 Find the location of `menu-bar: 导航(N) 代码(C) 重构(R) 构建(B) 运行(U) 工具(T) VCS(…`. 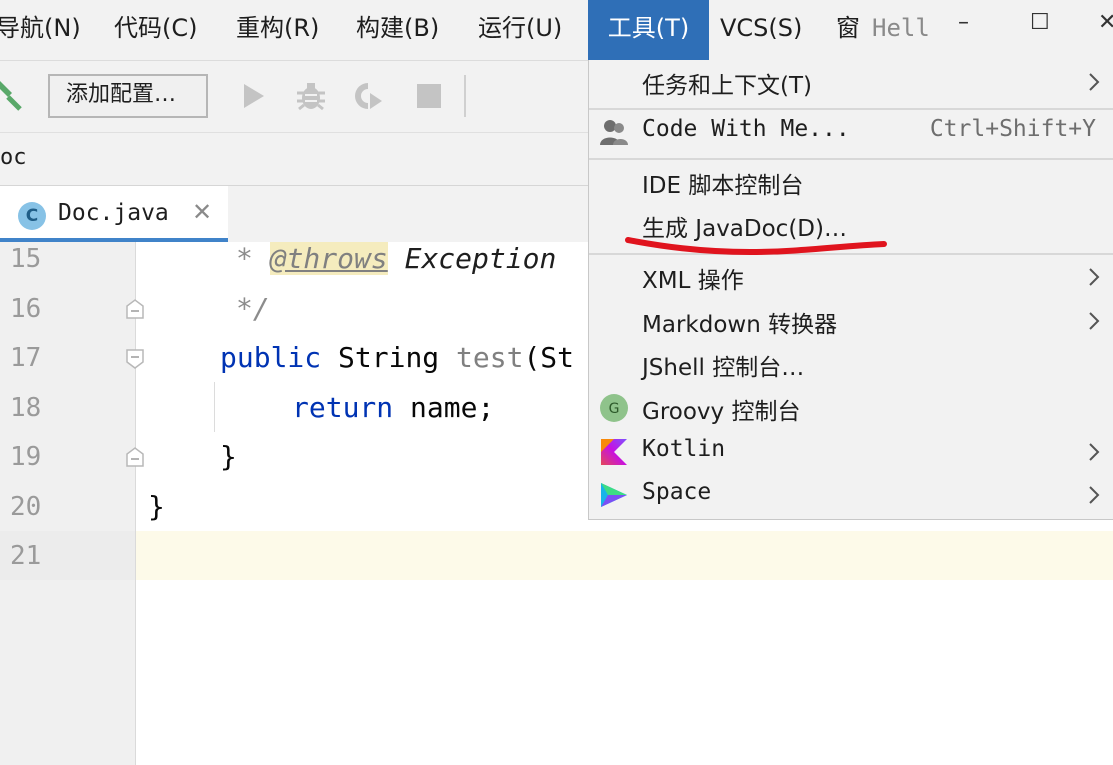

menu-bar: 导航(N) 代码(C) 重构(R) 构建(B) 运行(U) 工具(T) VCS(… is located at coordinates (556, 30).